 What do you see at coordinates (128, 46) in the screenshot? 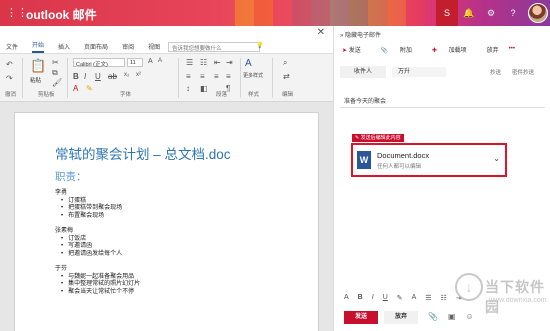
I see `tab-review: 审阅` at bounding box center [128, 46].